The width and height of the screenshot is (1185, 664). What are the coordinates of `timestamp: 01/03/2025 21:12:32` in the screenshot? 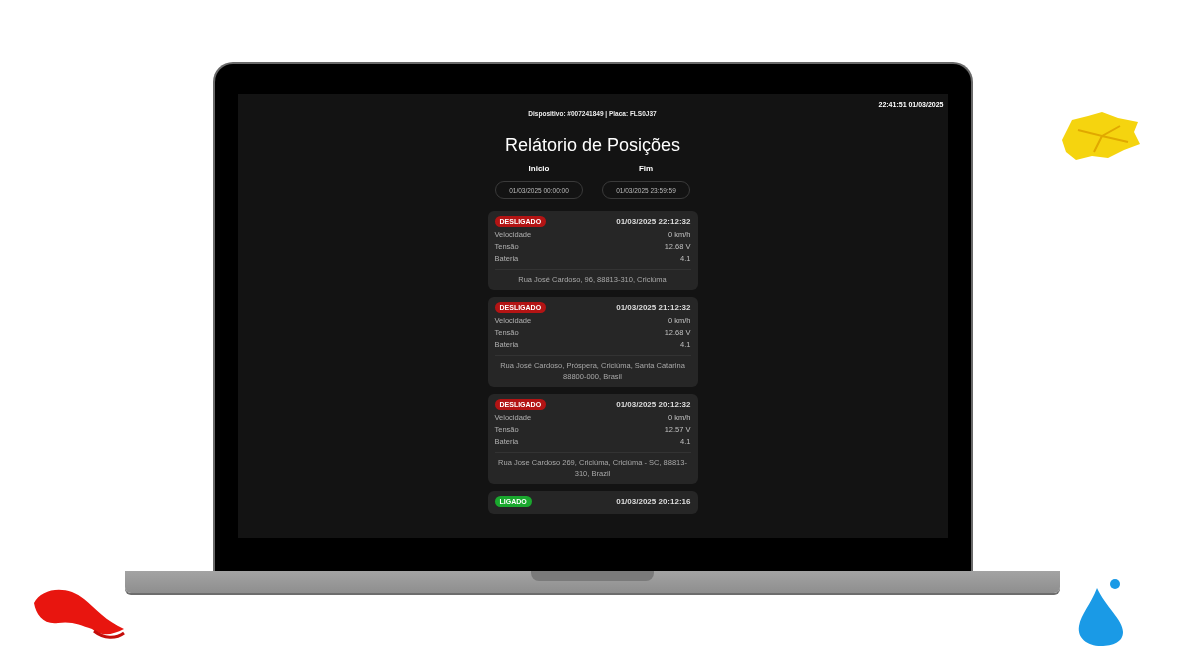 It's located at (653, 307).